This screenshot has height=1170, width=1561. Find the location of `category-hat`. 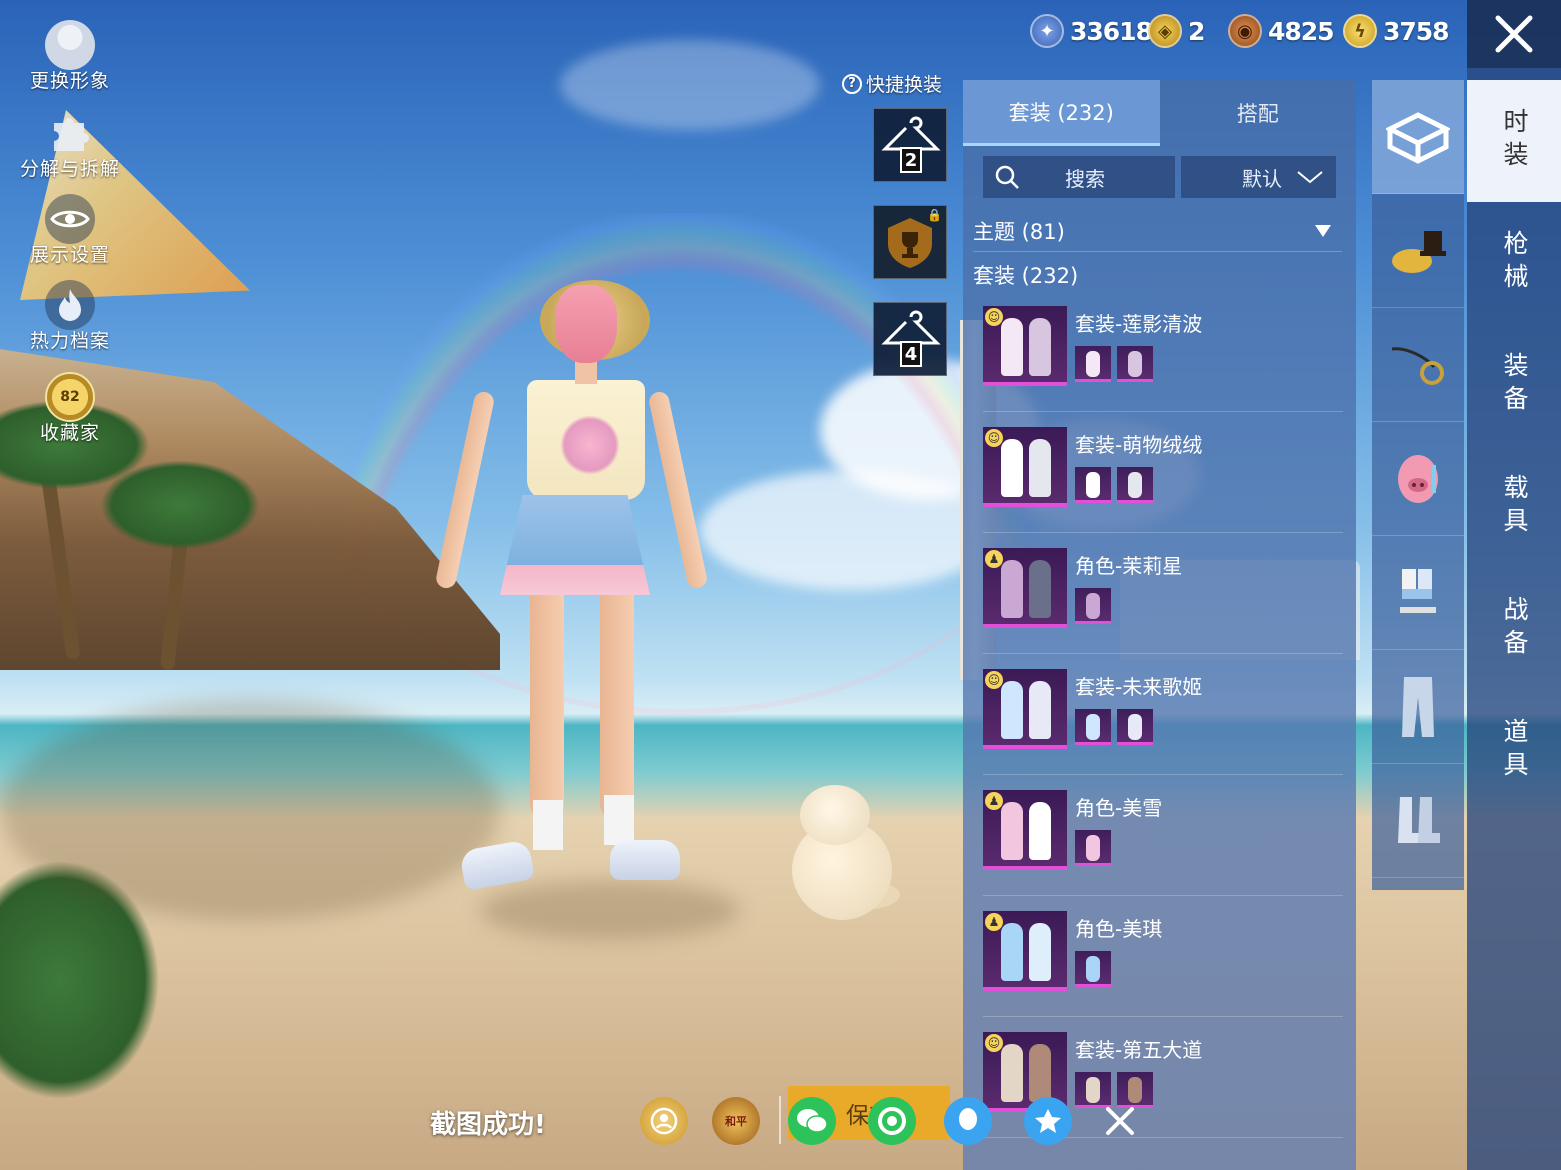

category-hat is located at coordinates (1418, 251).